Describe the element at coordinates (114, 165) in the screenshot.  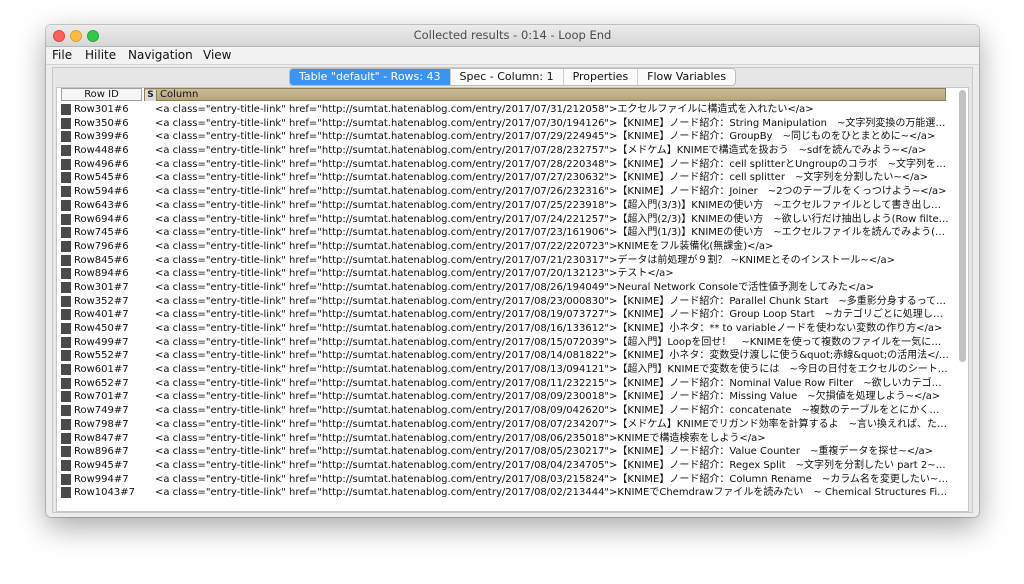
I see `row-id-cell: Row496#6` at that location.